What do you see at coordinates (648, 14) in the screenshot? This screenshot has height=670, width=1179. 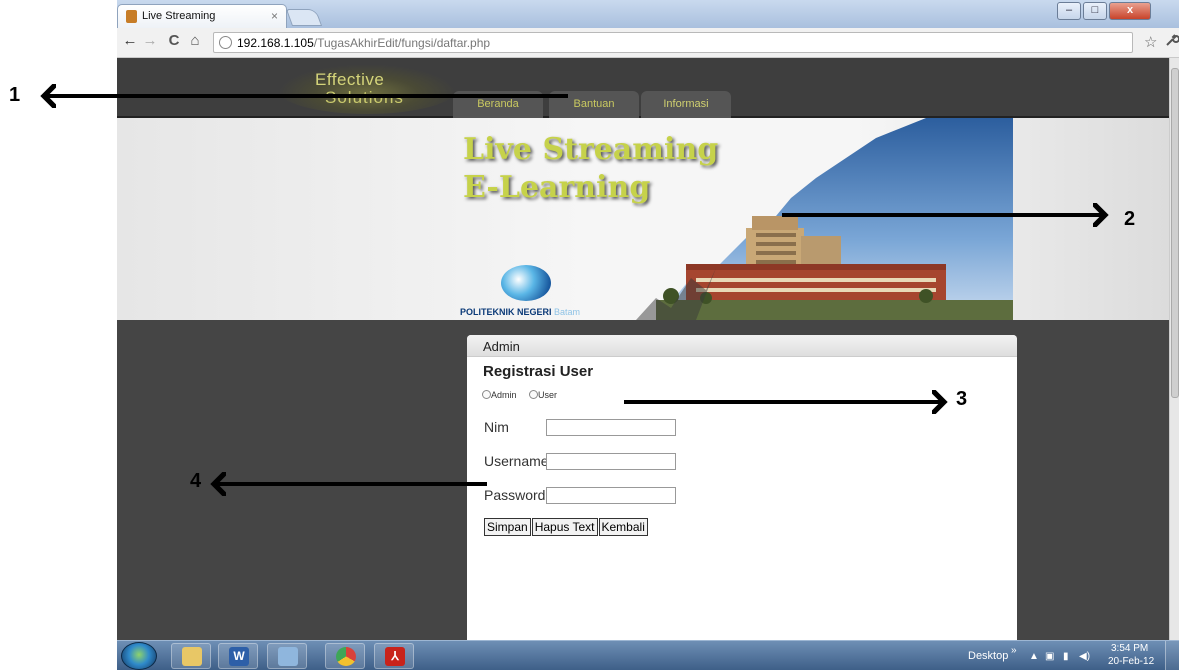 I see `tab-strip: Live Streaming × – □ x` at bounding box center [648, 14].